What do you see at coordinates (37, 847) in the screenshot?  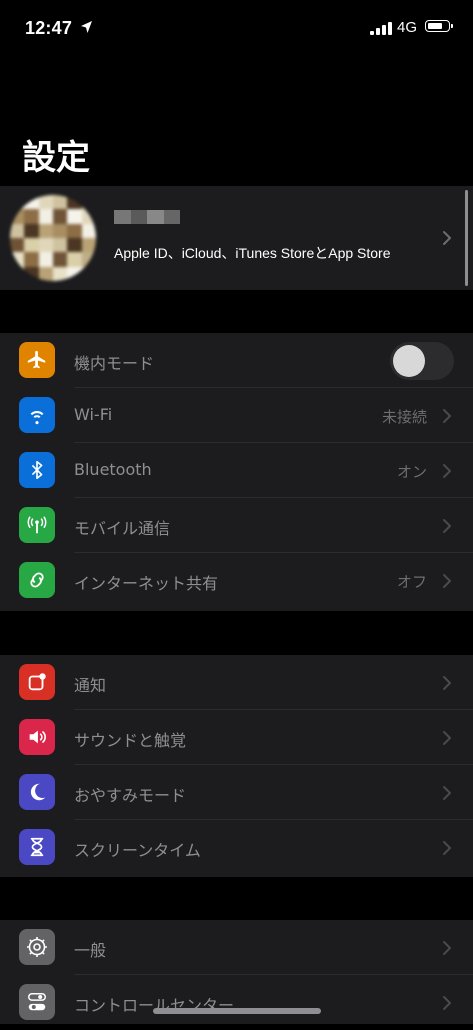 I see `hourglass-icon` at bounding box center [37, 847].